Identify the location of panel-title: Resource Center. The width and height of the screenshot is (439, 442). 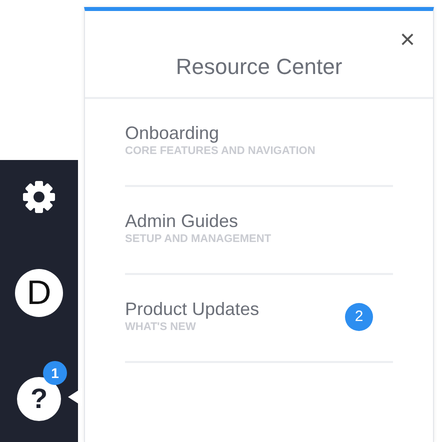
(259, 67).